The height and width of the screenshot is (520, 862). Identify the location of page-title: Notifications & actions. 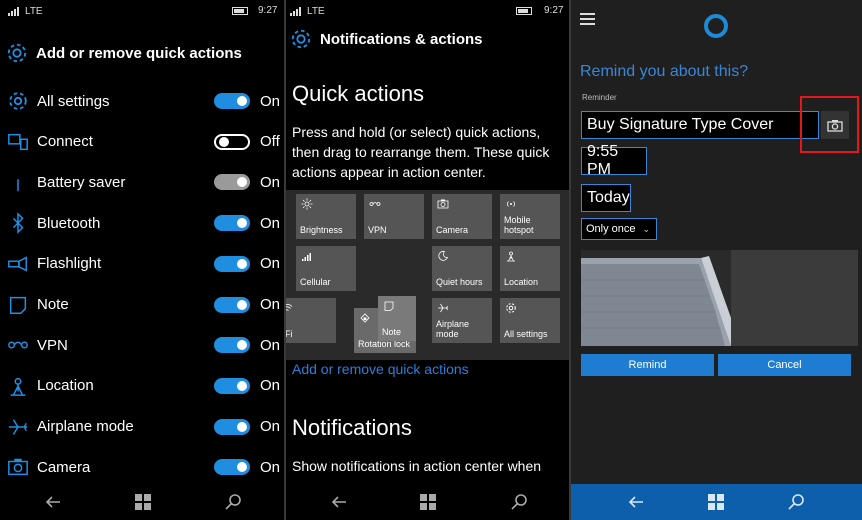
(401, 39).